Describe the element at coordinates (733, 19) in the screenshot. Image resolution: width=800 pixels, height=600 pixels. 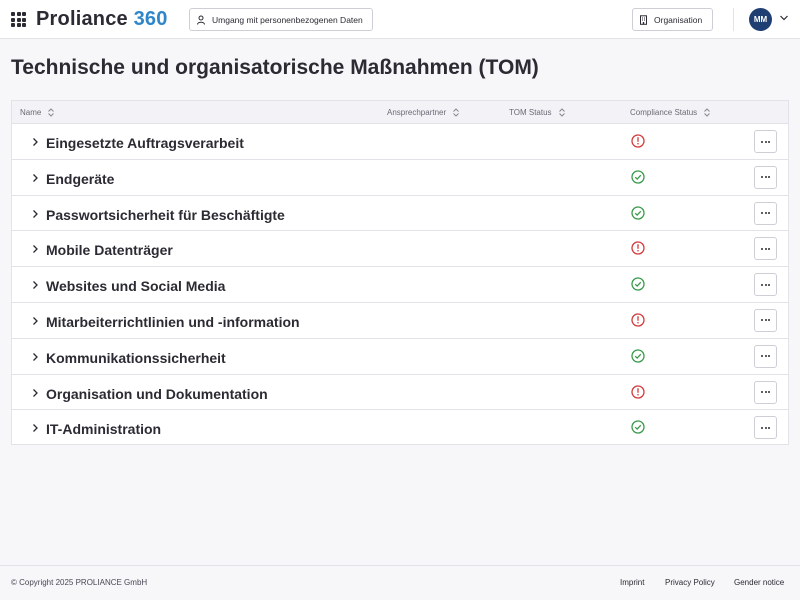
I see `header-divider` at that location.